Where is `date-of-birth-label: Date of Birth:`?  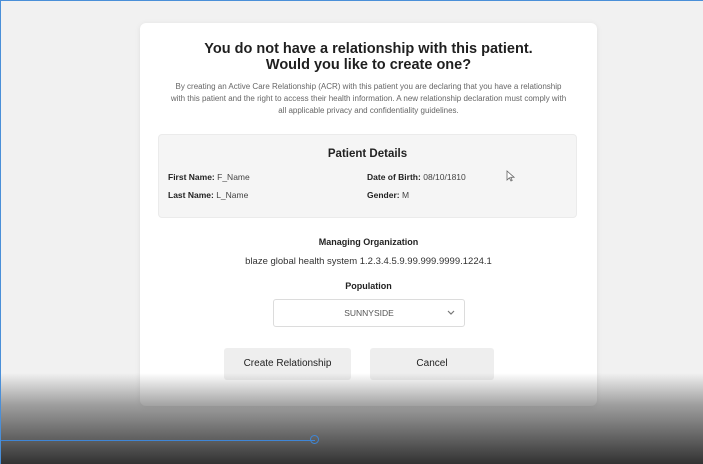
date-of-birth-label: Date of Birth: is located at coordinates (394, 177).